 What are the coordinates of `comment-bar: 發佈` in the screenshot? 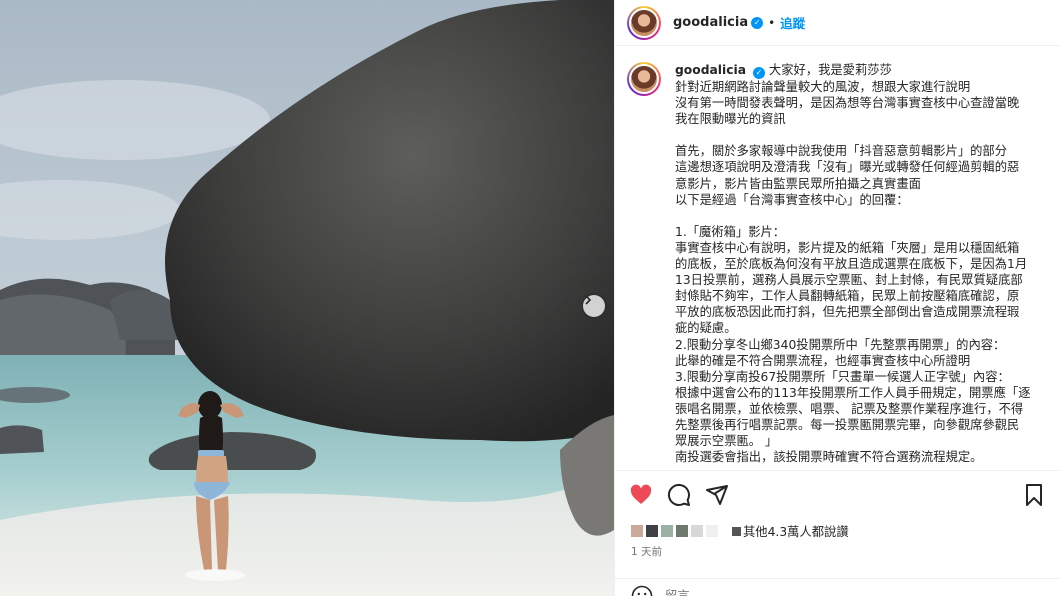 It's located at (837, 587).